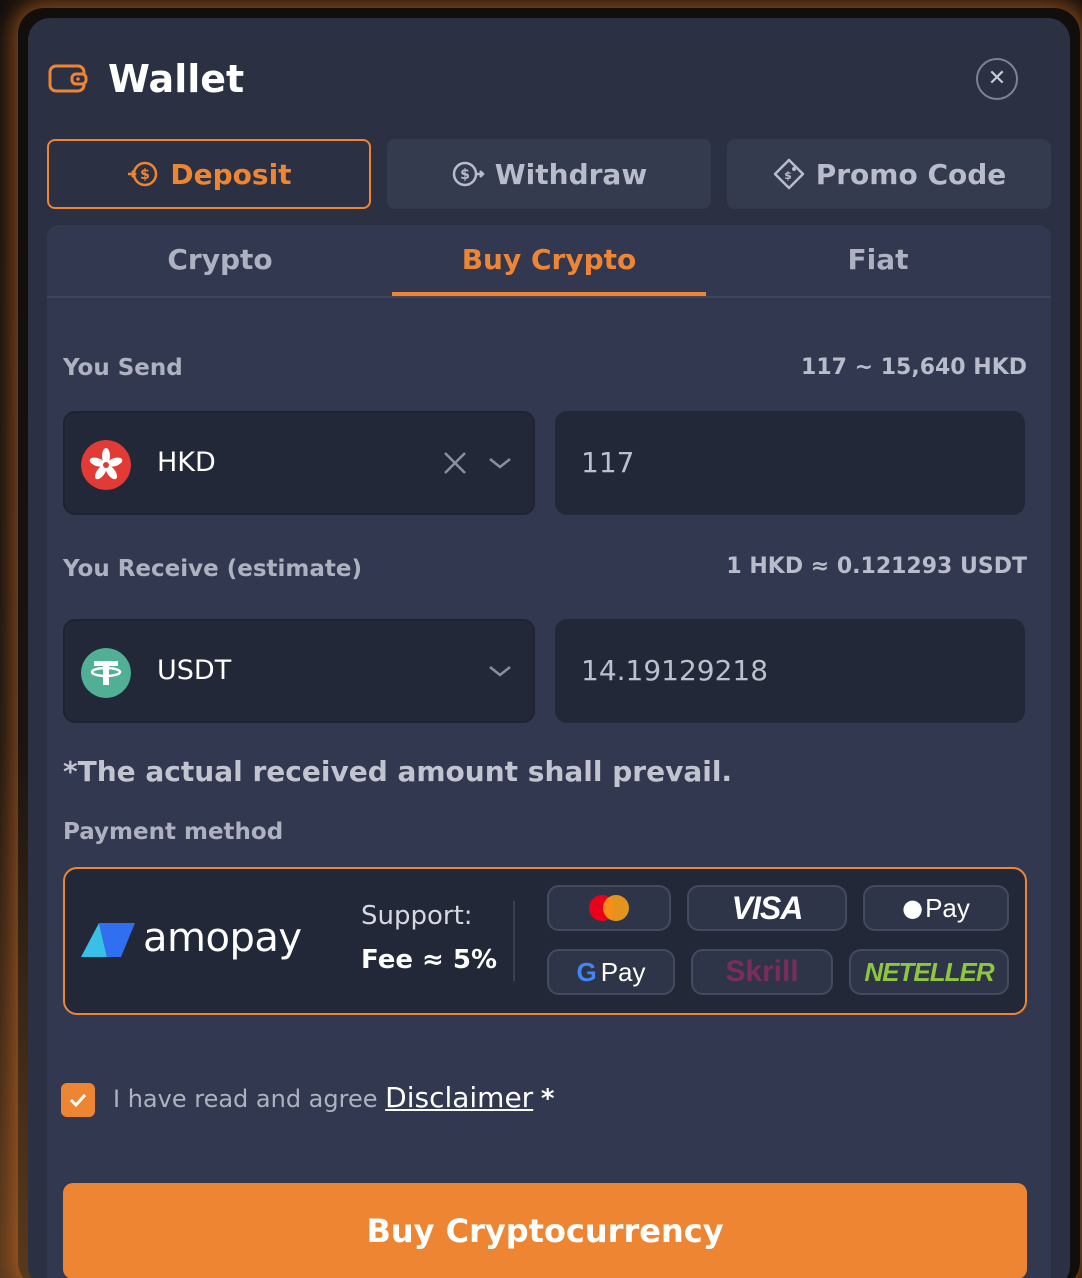 The height and width of the screenshot is (1278, 1082). I want to click on tab-promo-label: Promo Code, so click(911, 174).